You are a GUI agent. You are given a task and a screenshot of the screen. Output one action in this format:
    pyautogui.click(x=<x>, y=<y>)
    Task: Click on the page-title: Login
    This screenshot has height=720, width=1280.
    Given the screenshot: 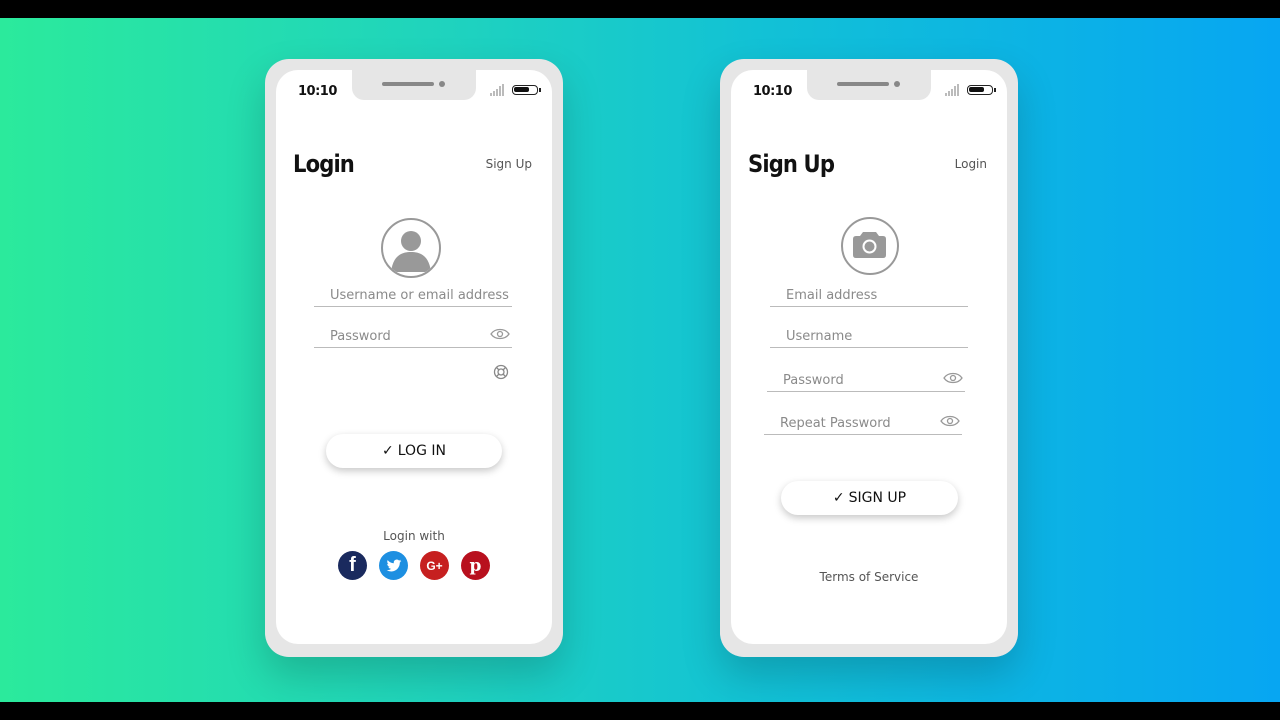 What is the action you would take?
    pyautogui.click(x=324, y=164)
    